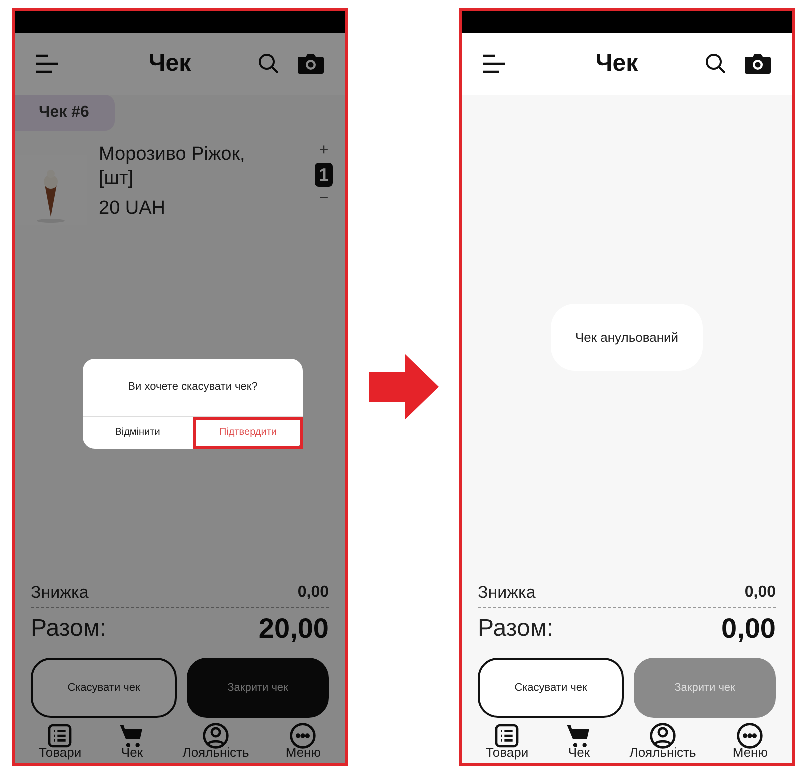 The width and height of the screenshot is (795, 771). What do you see at coordinates (133, 209) in the screenshot?
I see `product-price: 20 UAH` at bounding box center [133, 209].